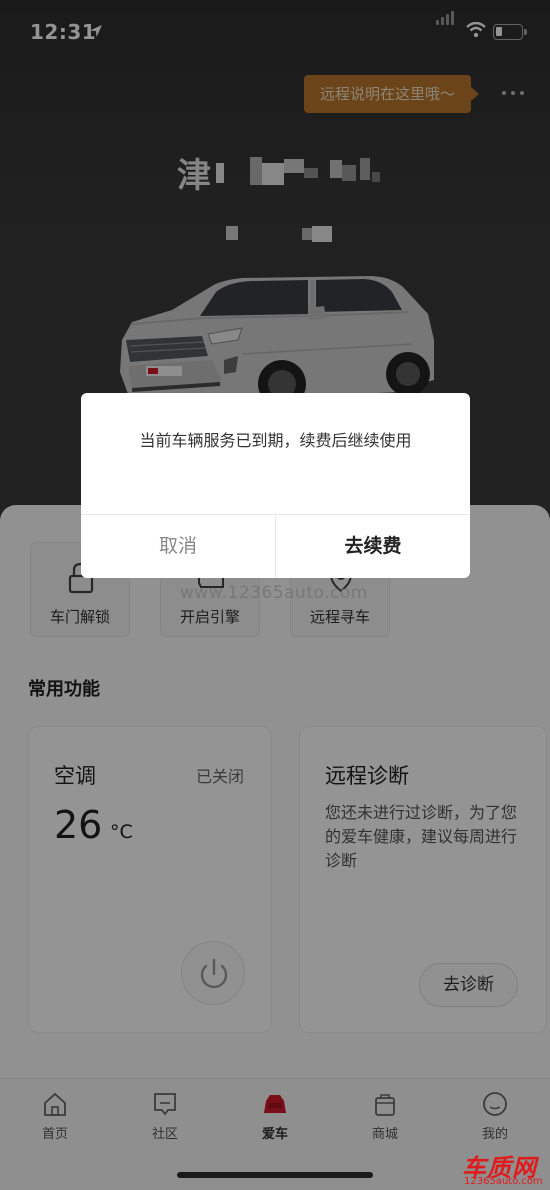 The width and height of the screenshot is (550, 1190). What do you see at coordinates (275, 440) in the screenshot?
I see `dialog-message: 当前车辆服务已到期，续费后继续使用` at bounding box center [275, 440].